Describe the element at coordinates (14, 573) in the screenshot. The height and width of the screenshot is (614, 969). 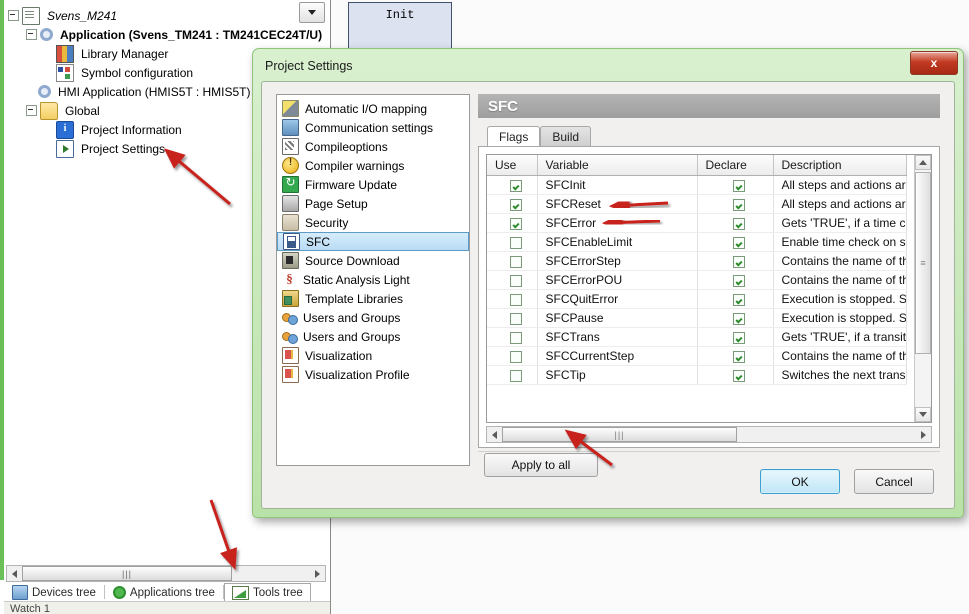
I see `scroll-left-arrow-icon` at that location.